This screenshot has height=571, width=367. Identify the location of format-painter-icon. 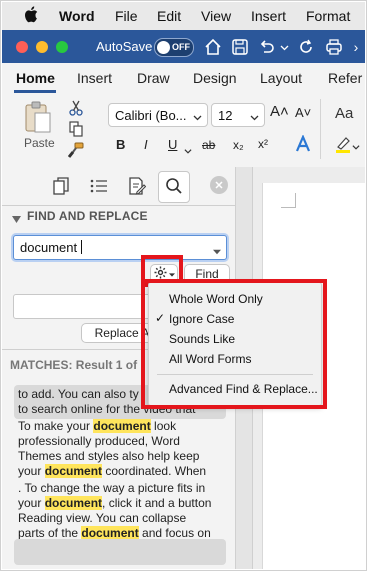
(76, 150).